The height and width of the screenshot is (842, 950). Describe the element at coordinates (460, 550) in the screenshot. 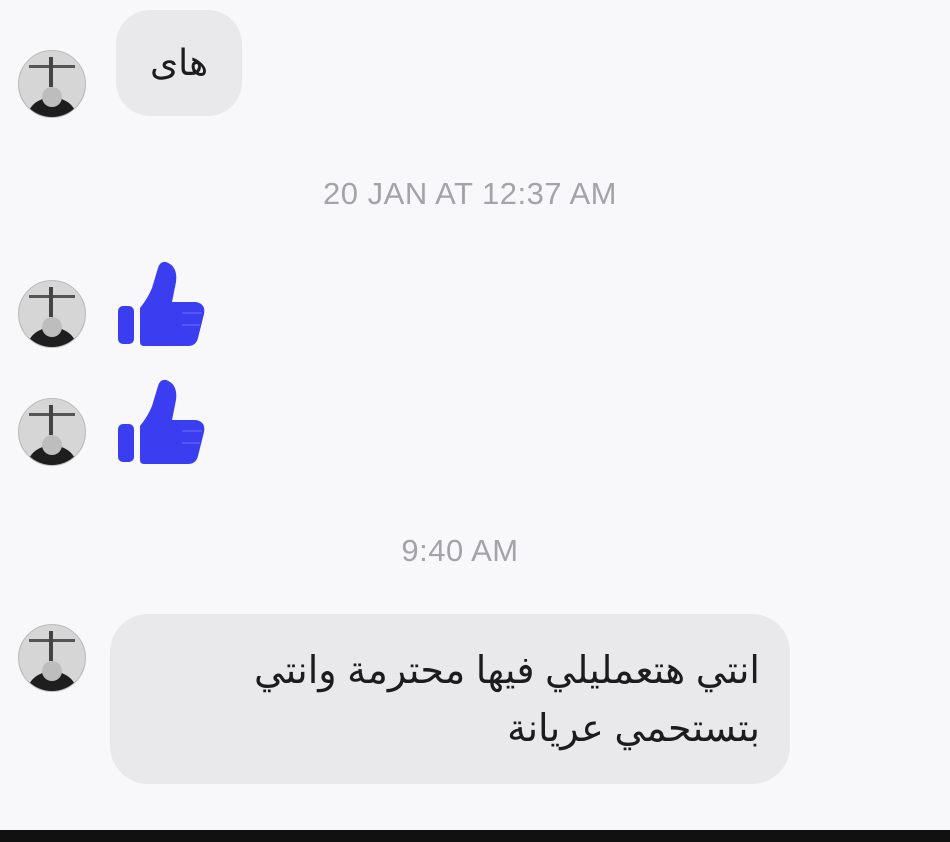

I see `timestamp: 9:40 AM` at that location.